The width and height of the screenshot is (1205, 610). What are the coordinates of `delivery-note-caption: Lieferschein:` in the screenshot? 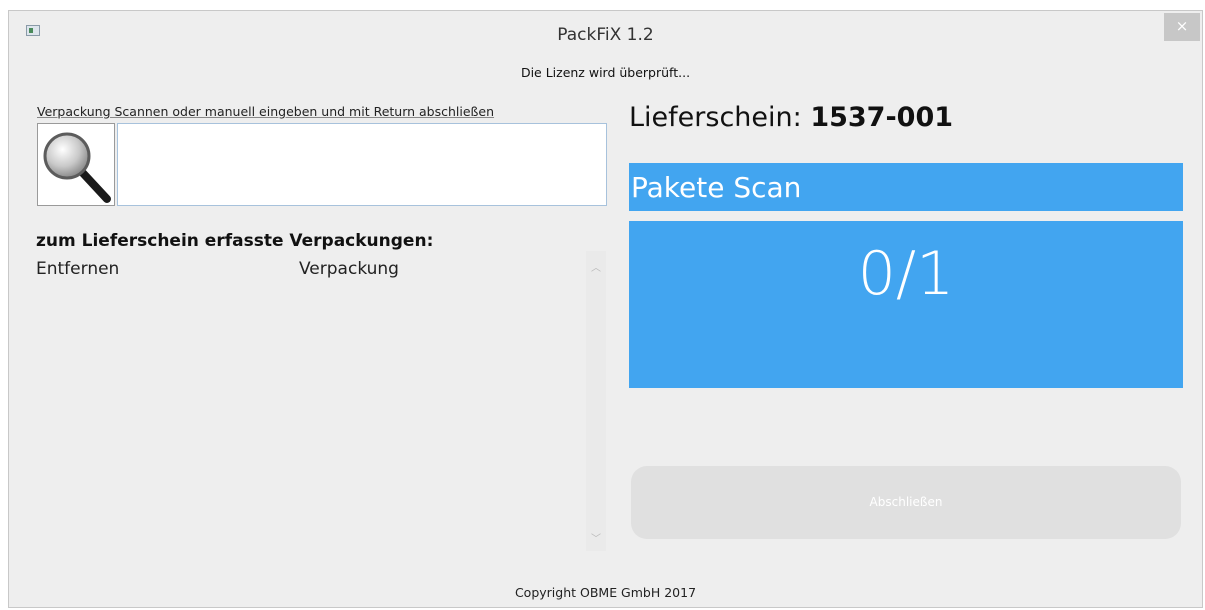 It's located at (715, 117).